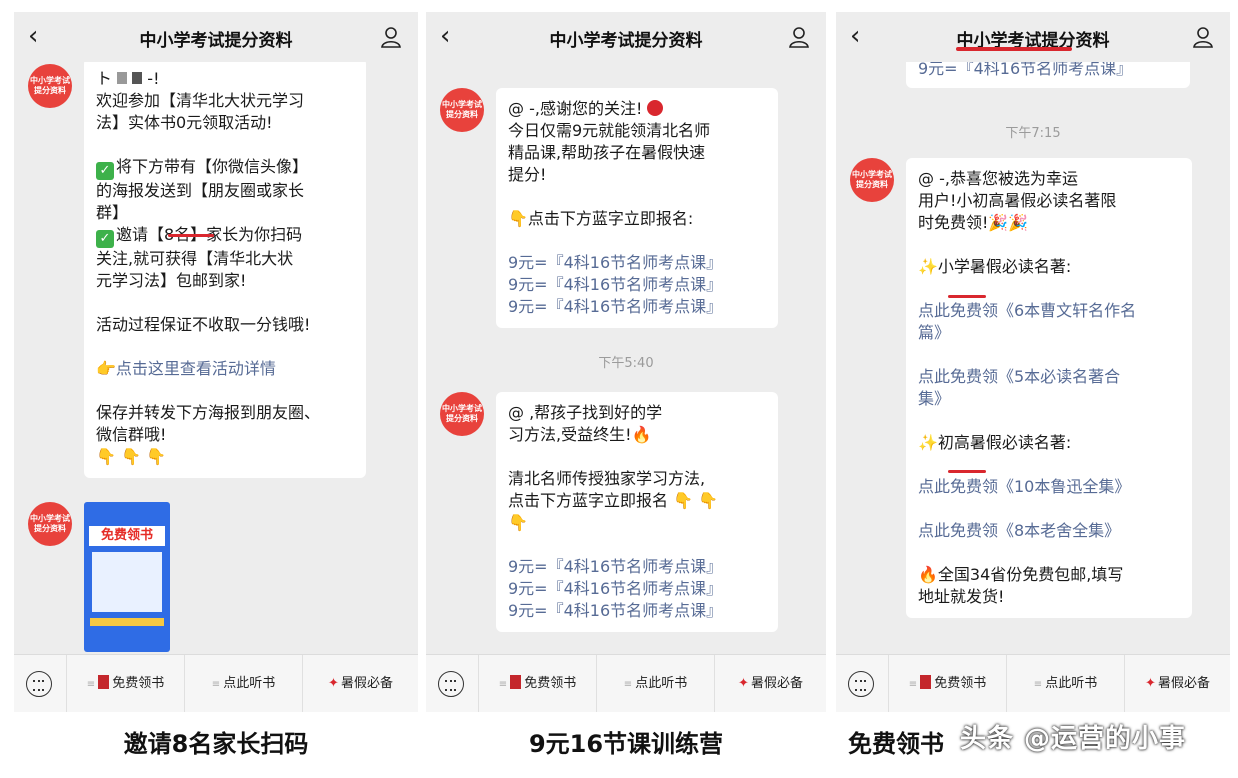  I want to click on message-line: 法】实体书0元领取活动!, so click(184, 122).